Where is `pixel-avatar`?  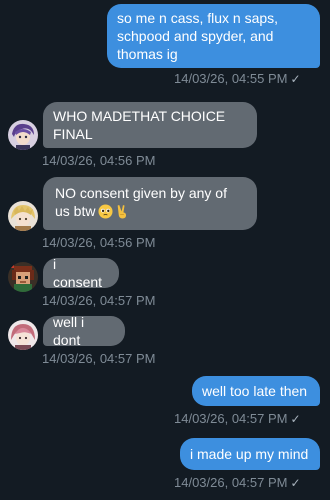
pixel-avatar is located at coordinates (23, 277).